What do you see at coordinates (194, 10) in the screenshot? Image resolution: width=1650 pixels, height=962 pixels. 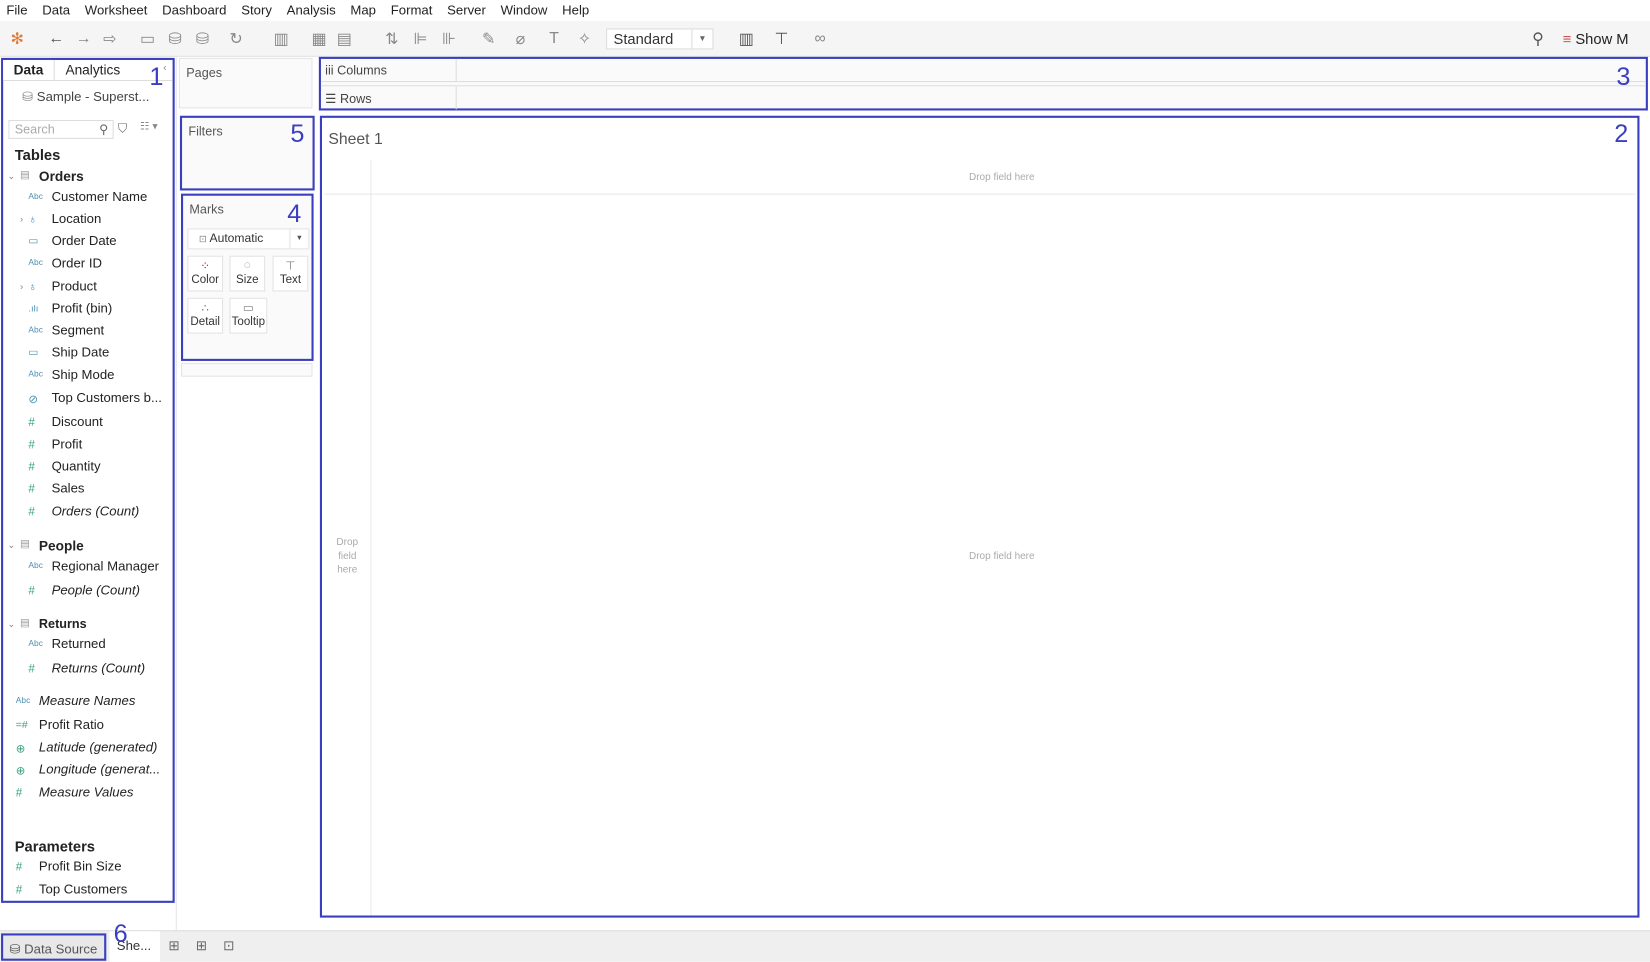 I see `menu-dashboard: Dashboard` at bounding box center [194, 10].